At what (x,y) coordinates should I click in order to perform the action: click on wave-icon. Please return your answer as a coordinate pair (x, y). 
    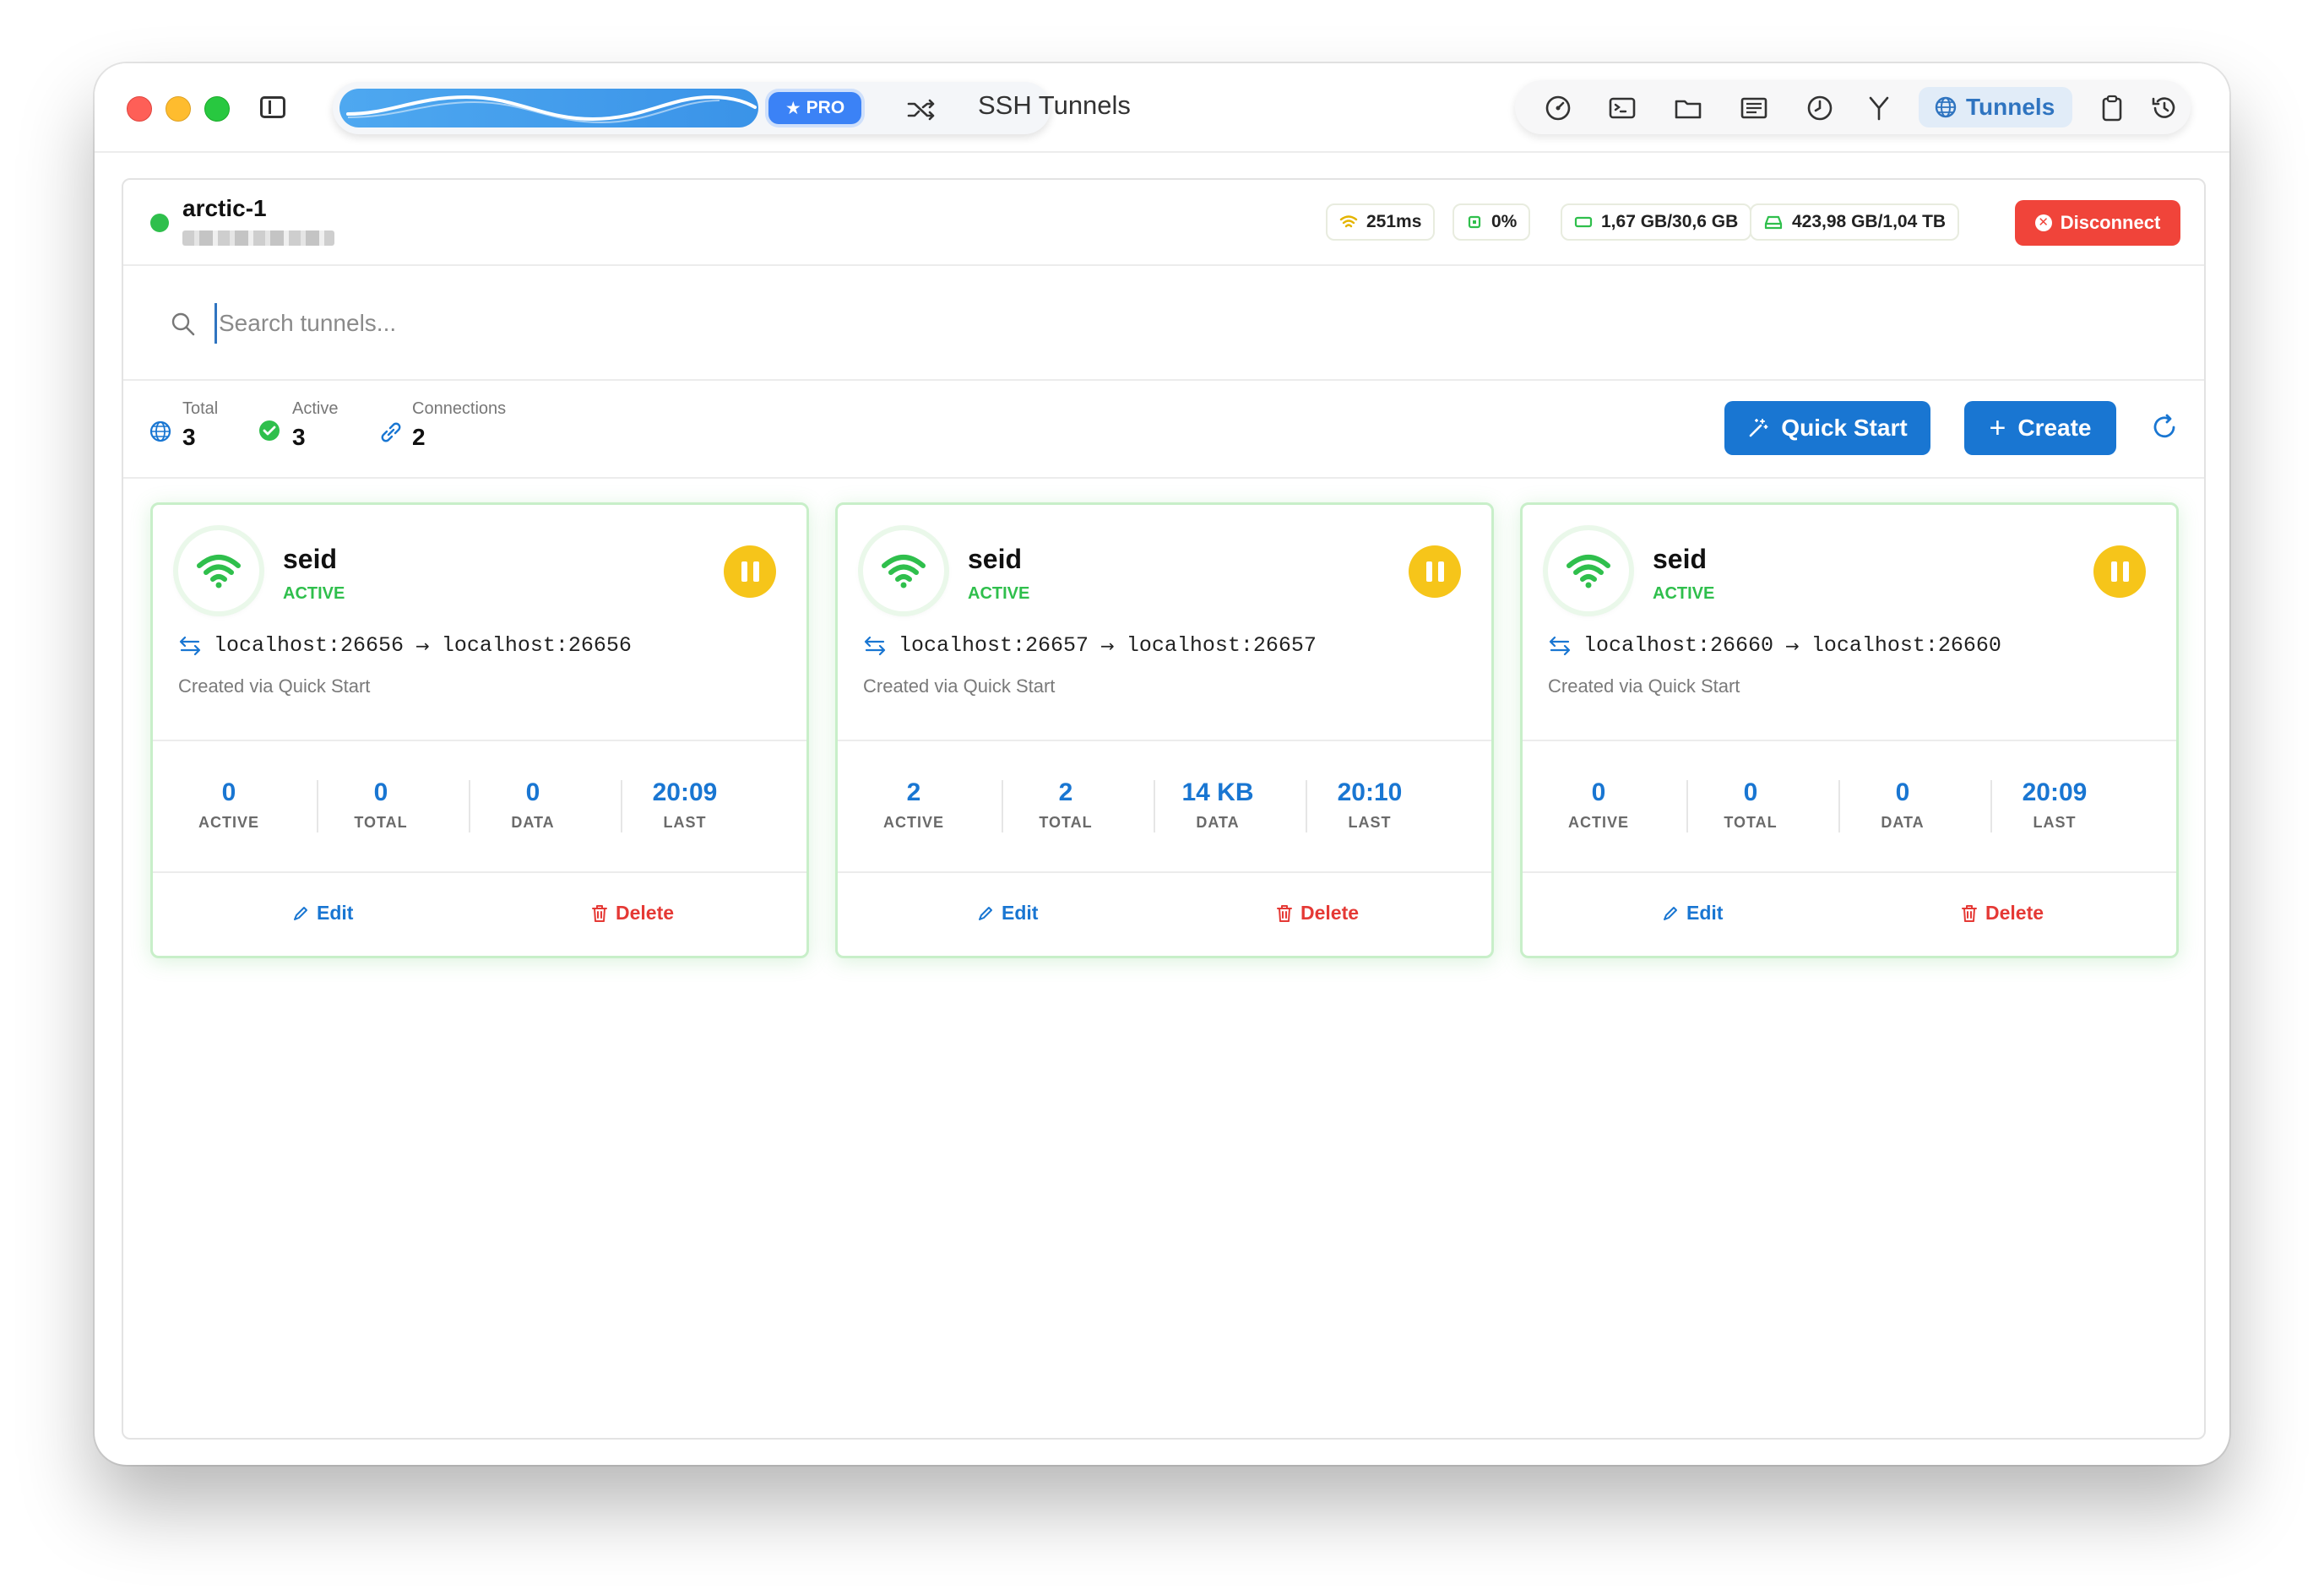
    Looking at the image, I should click on (551, 109).